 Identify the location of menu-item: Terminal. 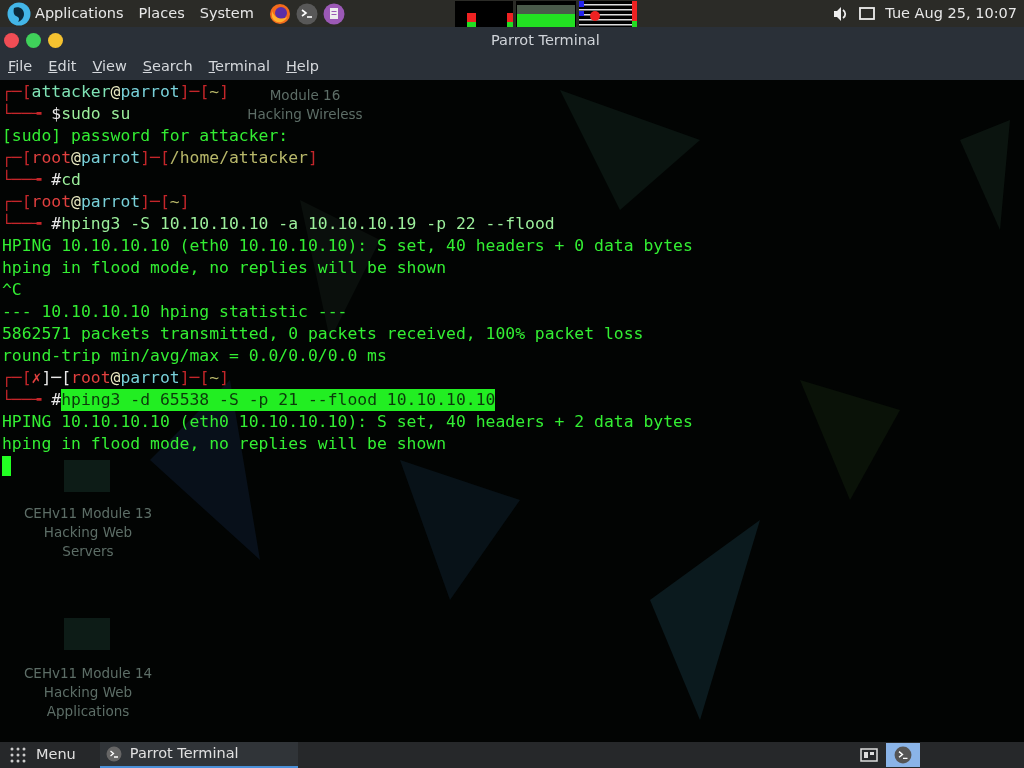
(239, 67).